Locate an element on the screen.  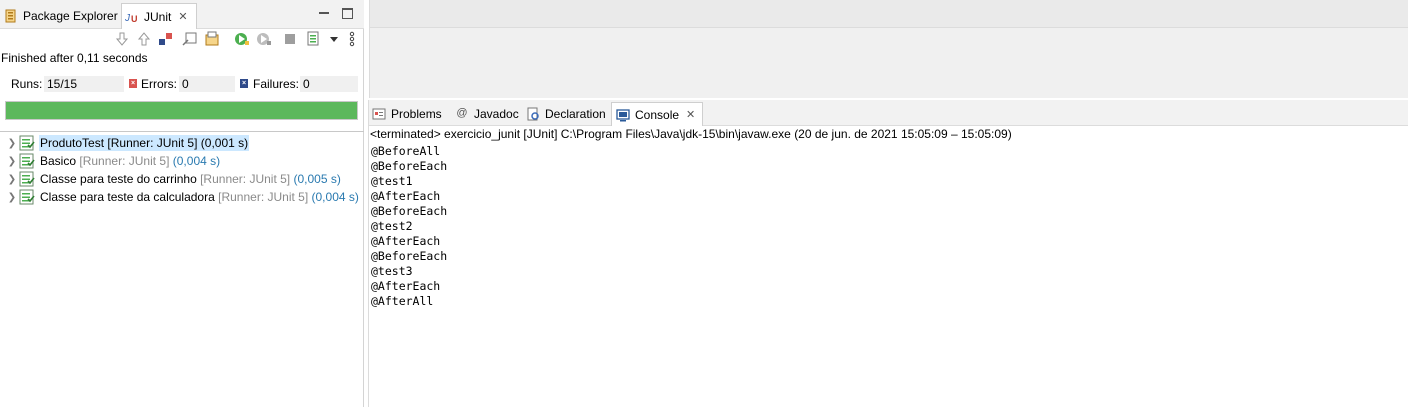
stop-icon is located at coordinates (290, 39).